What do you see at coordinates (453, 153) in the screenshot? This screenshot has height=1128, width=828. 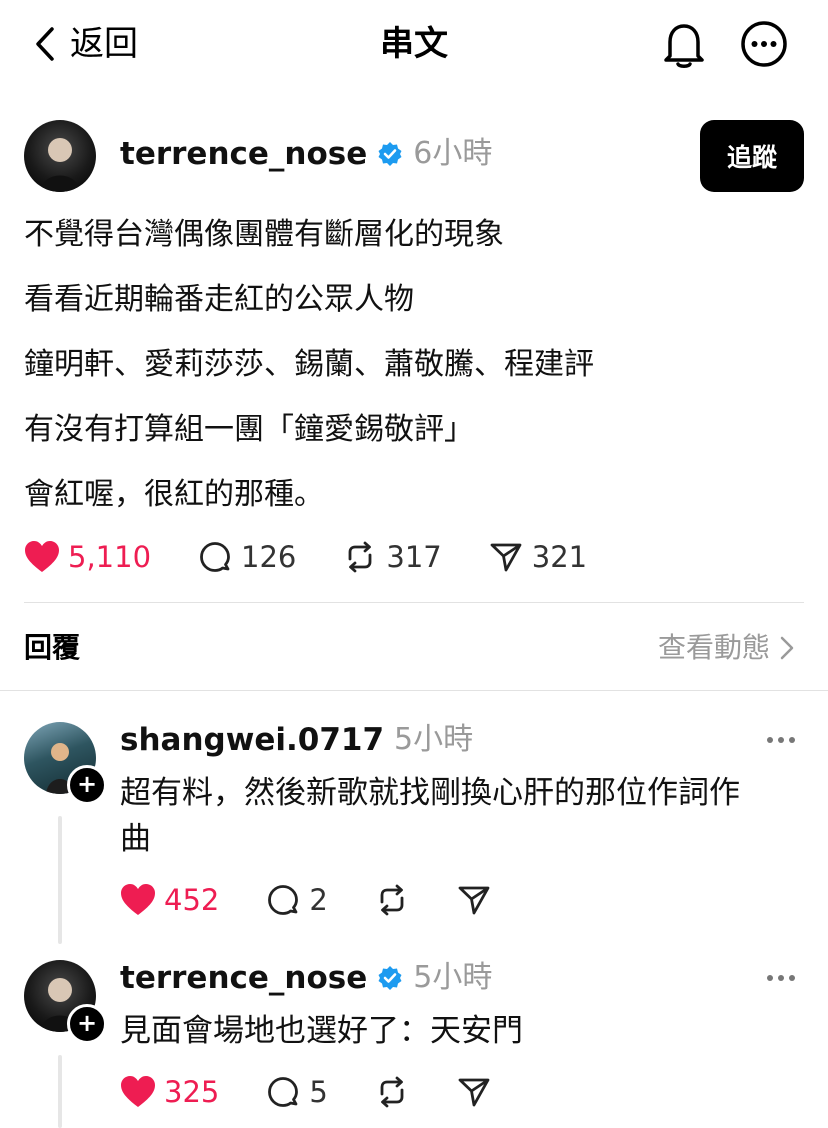 I see `post-time: 6小時` at bounding box center [453, 153].